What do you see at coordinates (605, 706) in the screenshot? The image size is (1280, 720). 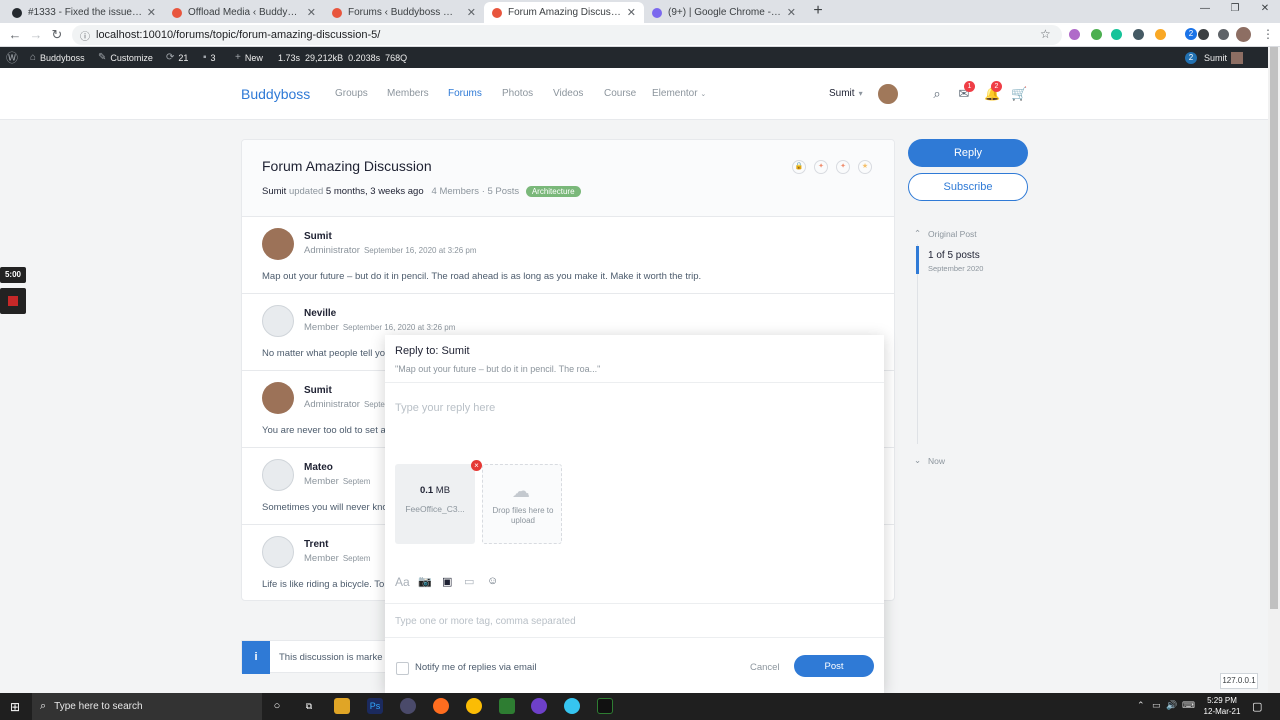 I see `terminal-icon` at bounding box center [605, 706].